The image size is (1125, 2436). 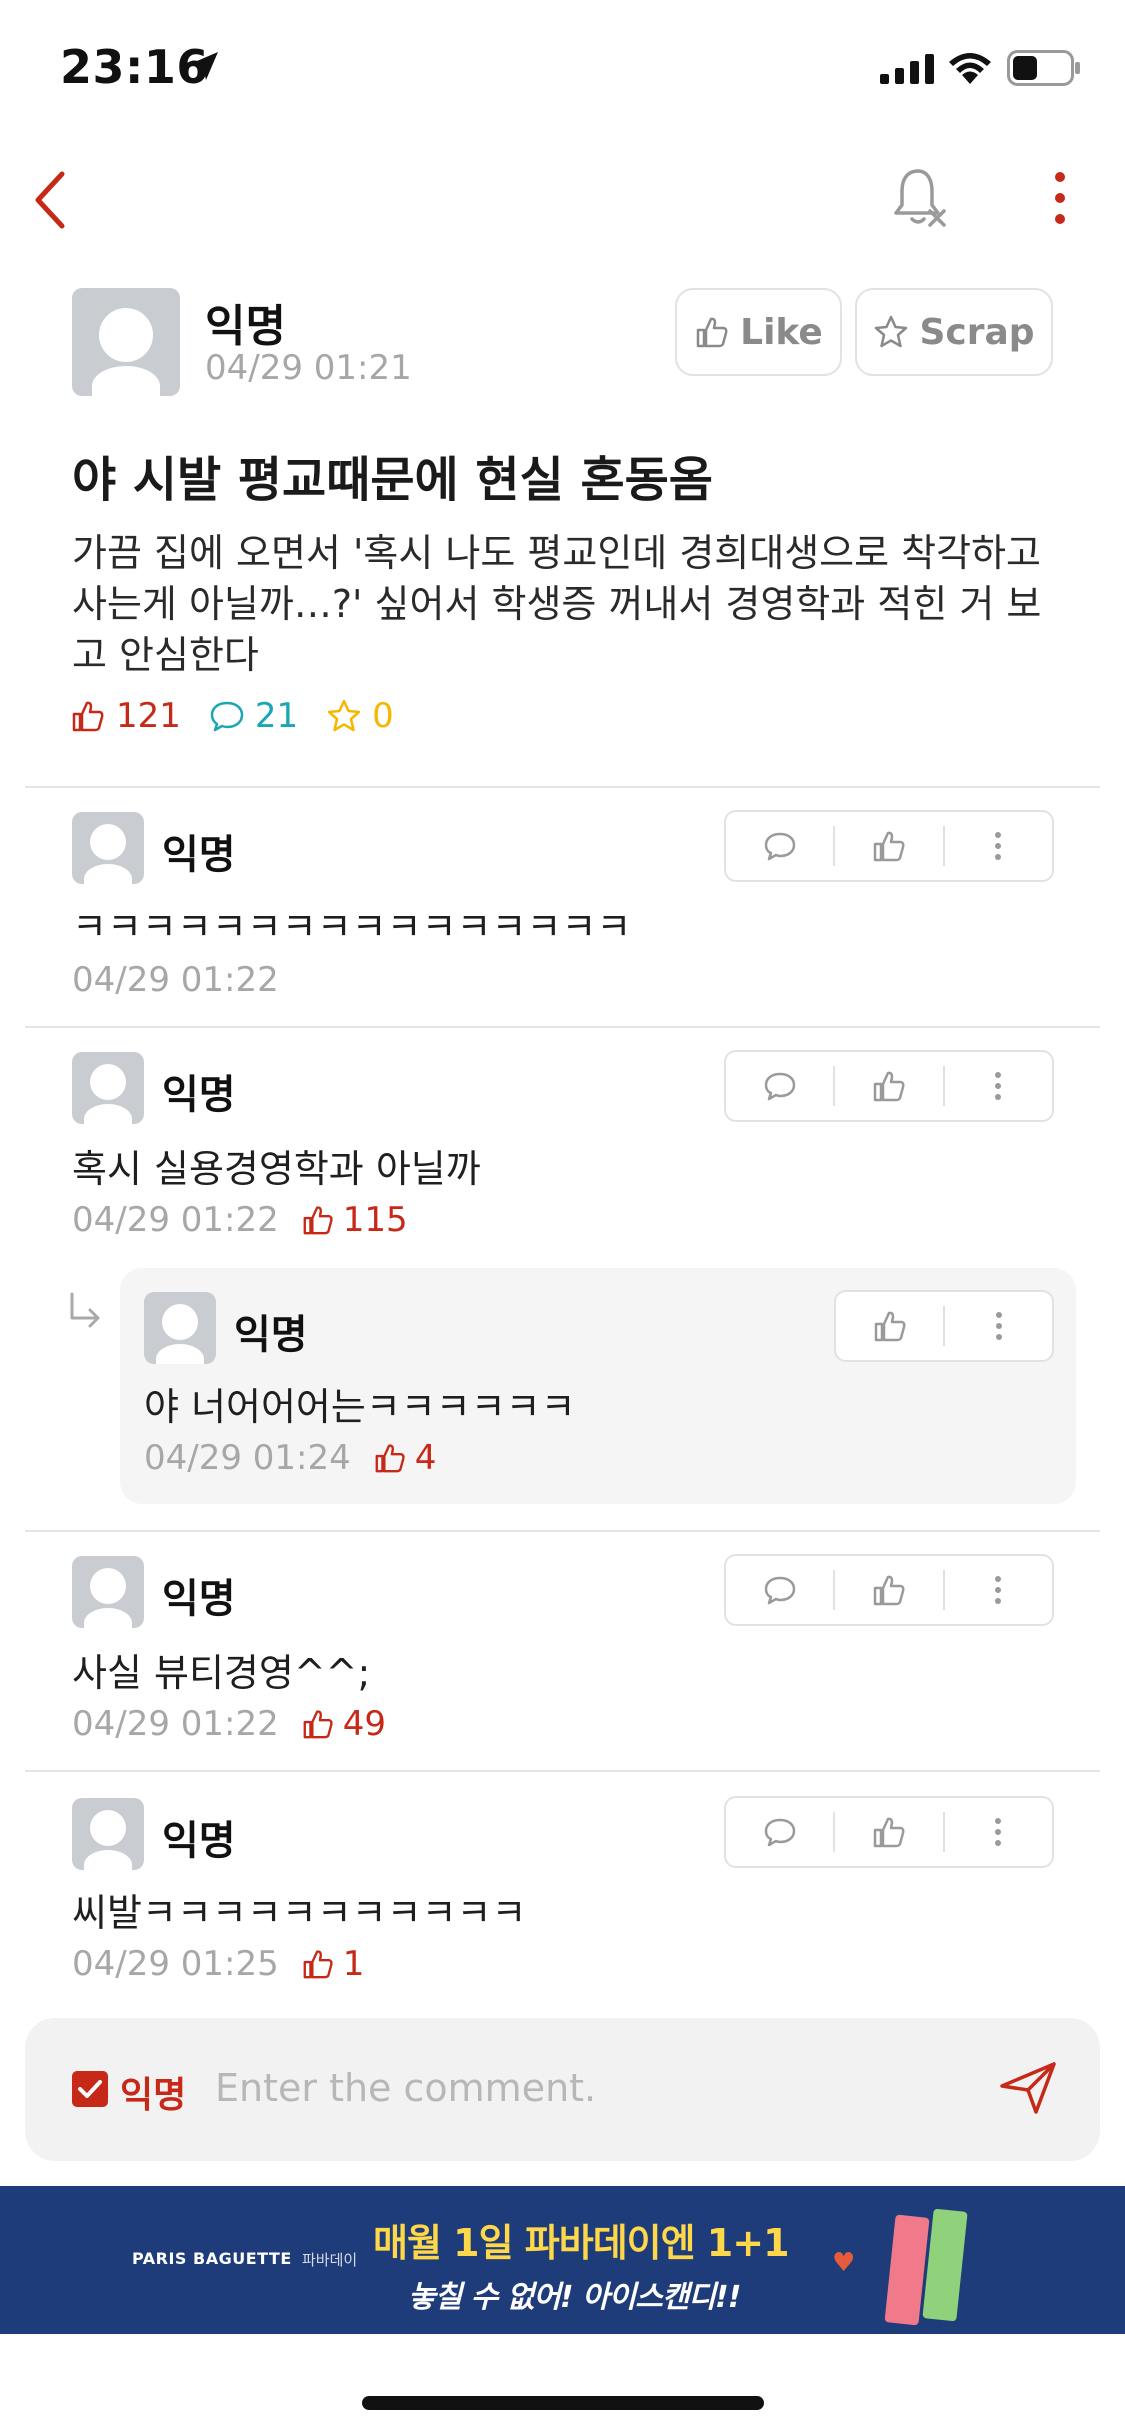 What do you see at coordinates (85, 1310) in the screenshot?
I see `reply-arrow-icon` at bounding box center [85, 1310].